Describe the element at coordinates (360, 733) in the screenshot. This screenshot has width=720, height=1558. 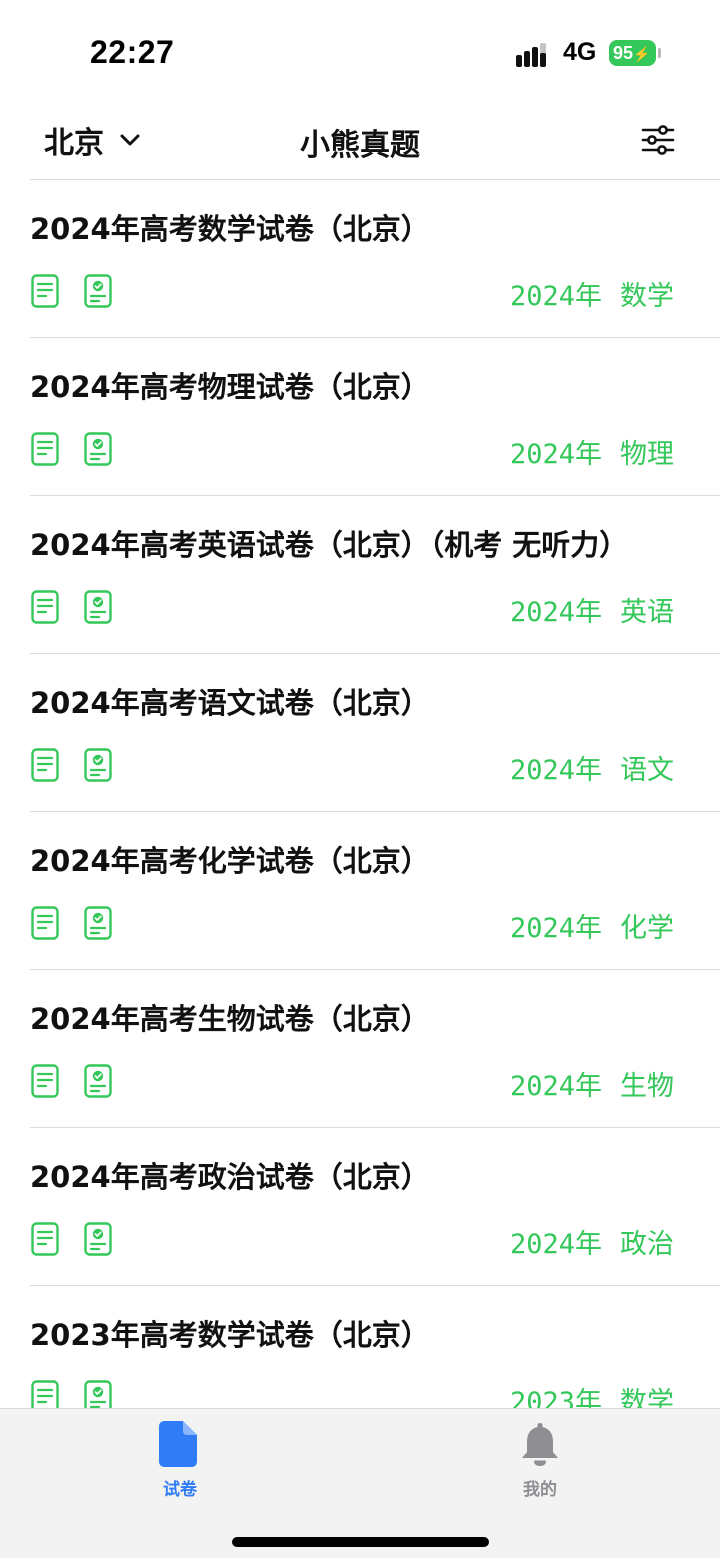
I see `paper-list-item: 2024年高考语文试卷（北京） 2024年 语文` at that location.